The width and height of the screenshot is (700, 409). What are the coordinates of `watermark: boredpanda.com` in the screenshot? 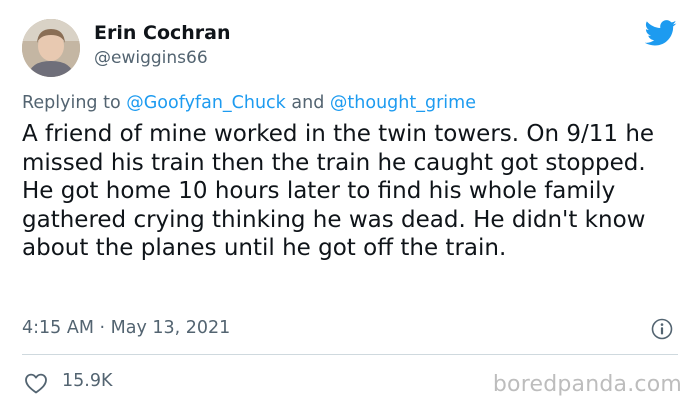 It's located at (587, 384).